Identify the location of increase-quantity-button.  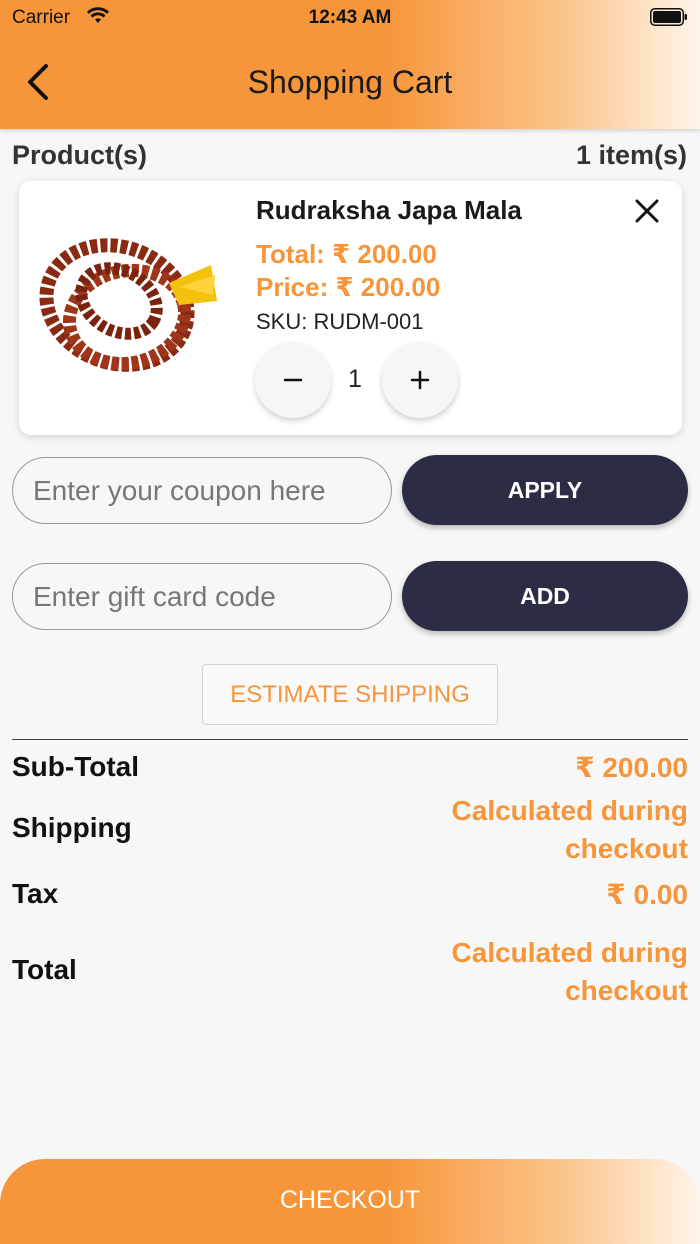
(420, 380).